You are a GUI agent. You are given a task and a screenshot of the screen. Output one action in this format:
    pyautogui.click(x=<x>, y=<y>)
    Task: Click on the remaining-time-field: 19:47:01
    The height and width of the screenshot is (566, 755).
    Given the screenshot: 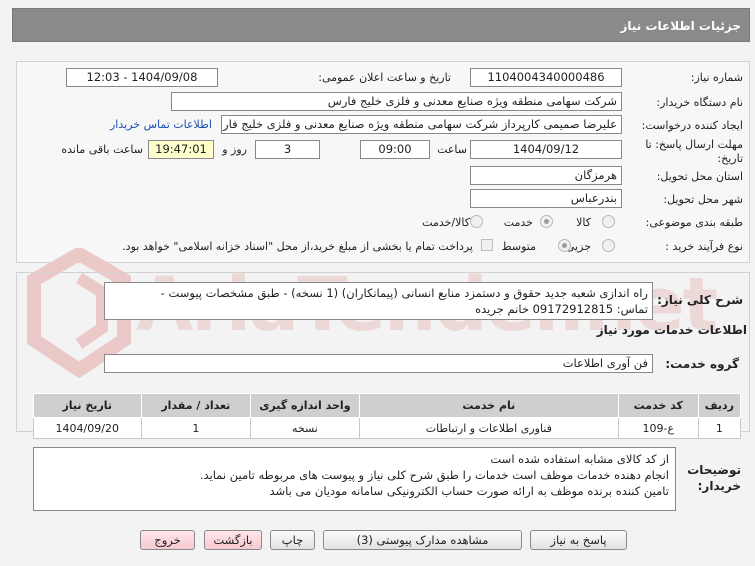 What is the action you would take?
    pyautogui.click(x=181, y=149)
    